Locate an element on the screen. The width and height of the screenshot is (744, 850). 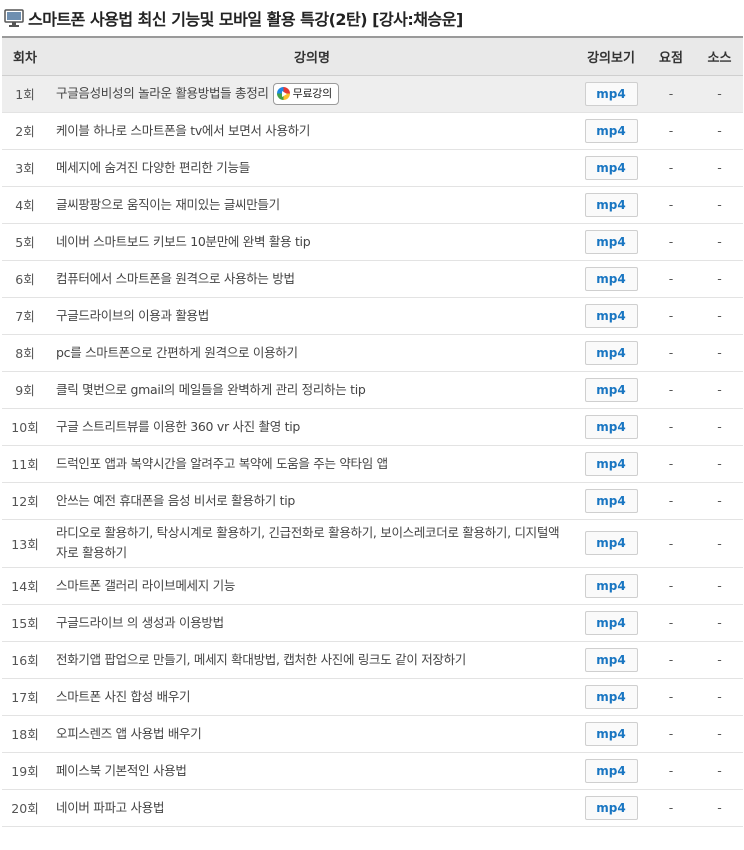
lecture-number: 14회 is located at coordinates (25, 586).